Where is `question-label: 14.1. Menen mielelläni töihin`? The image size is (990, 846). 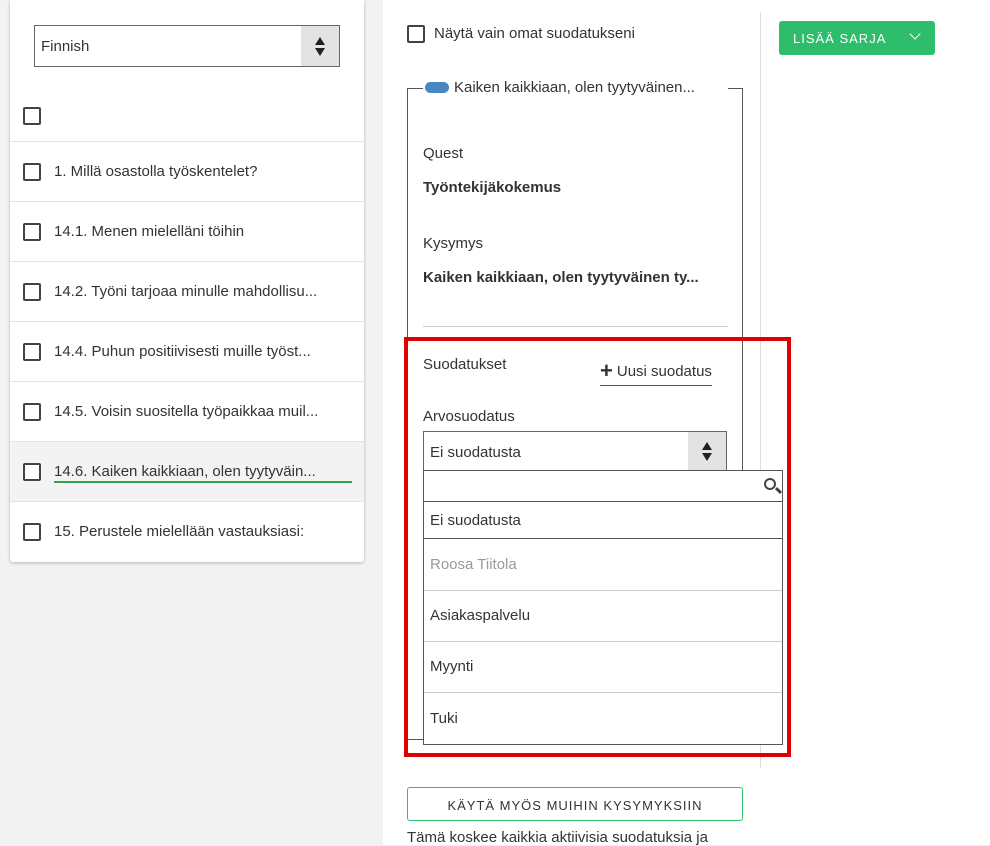 question-label: 14.1. Menen mielelläni töihin is located at coordinates (149, 231).